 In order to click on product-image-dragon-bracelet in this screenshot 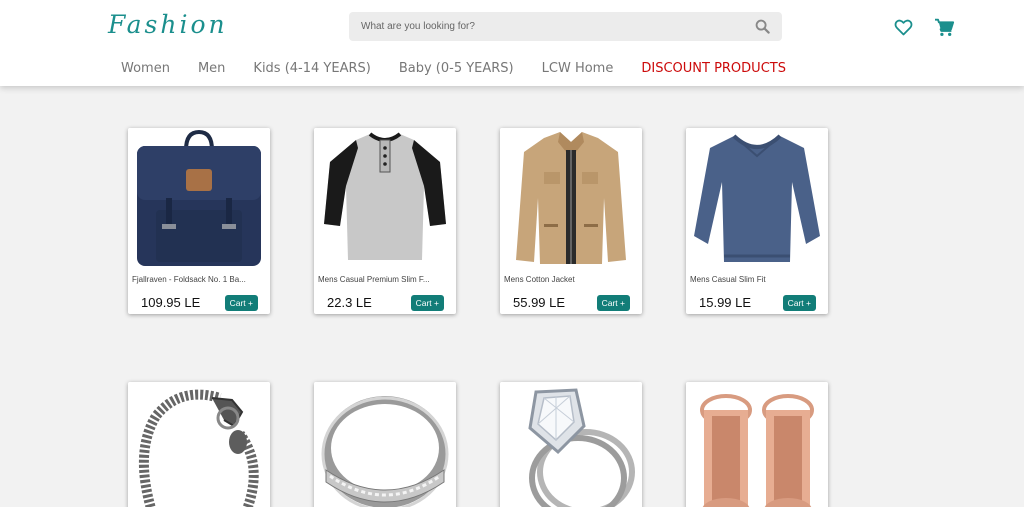, I will do `click(199, 444)`.